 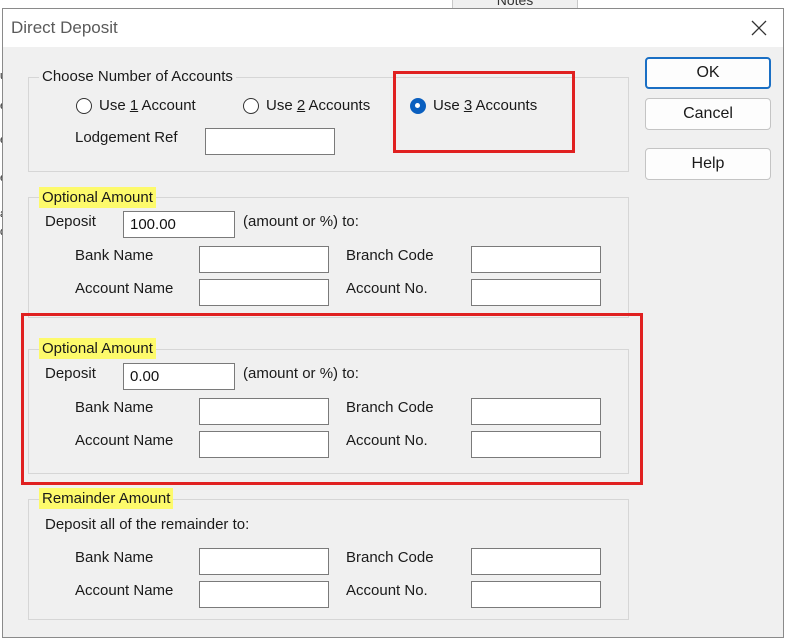 What do you see at coordinates (318, 105) in the screenshot?
I see `radio-label: Use 2 Accounts` at bounding box center [318, 105].